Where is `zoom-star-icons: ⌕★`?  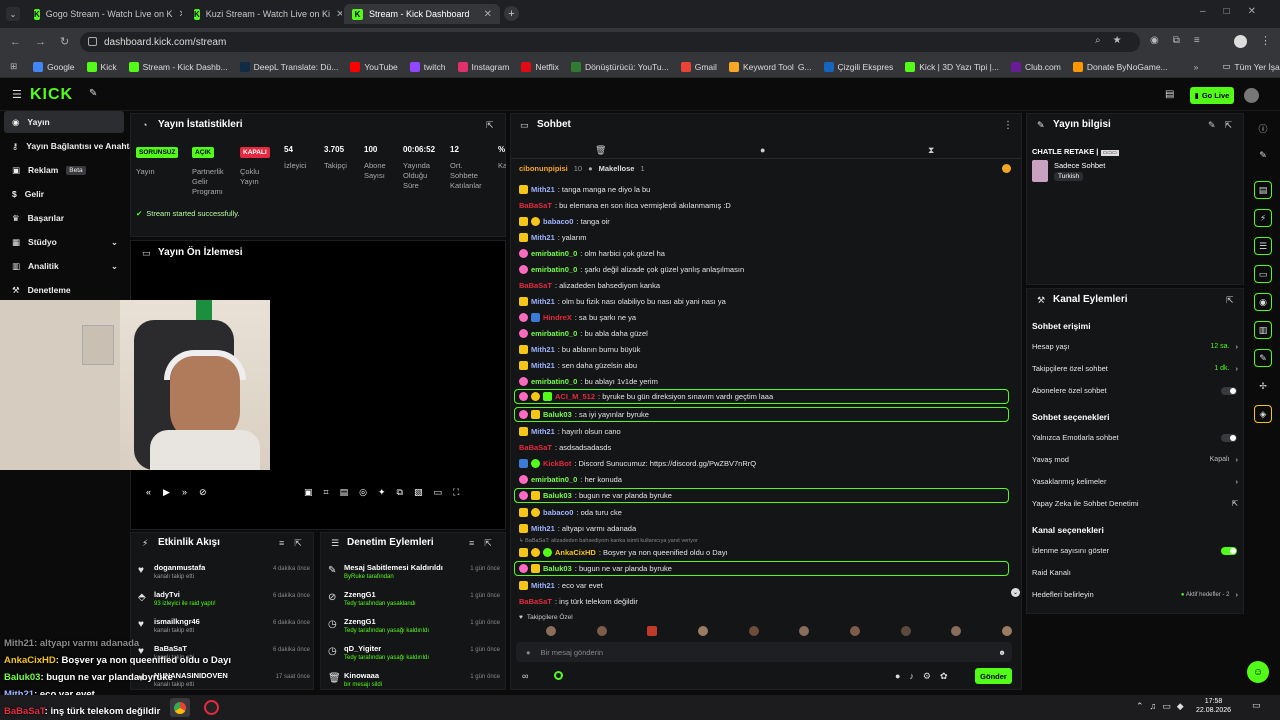 zoom-star-icons: ⌕★ is located at coordinates (1114, 40).